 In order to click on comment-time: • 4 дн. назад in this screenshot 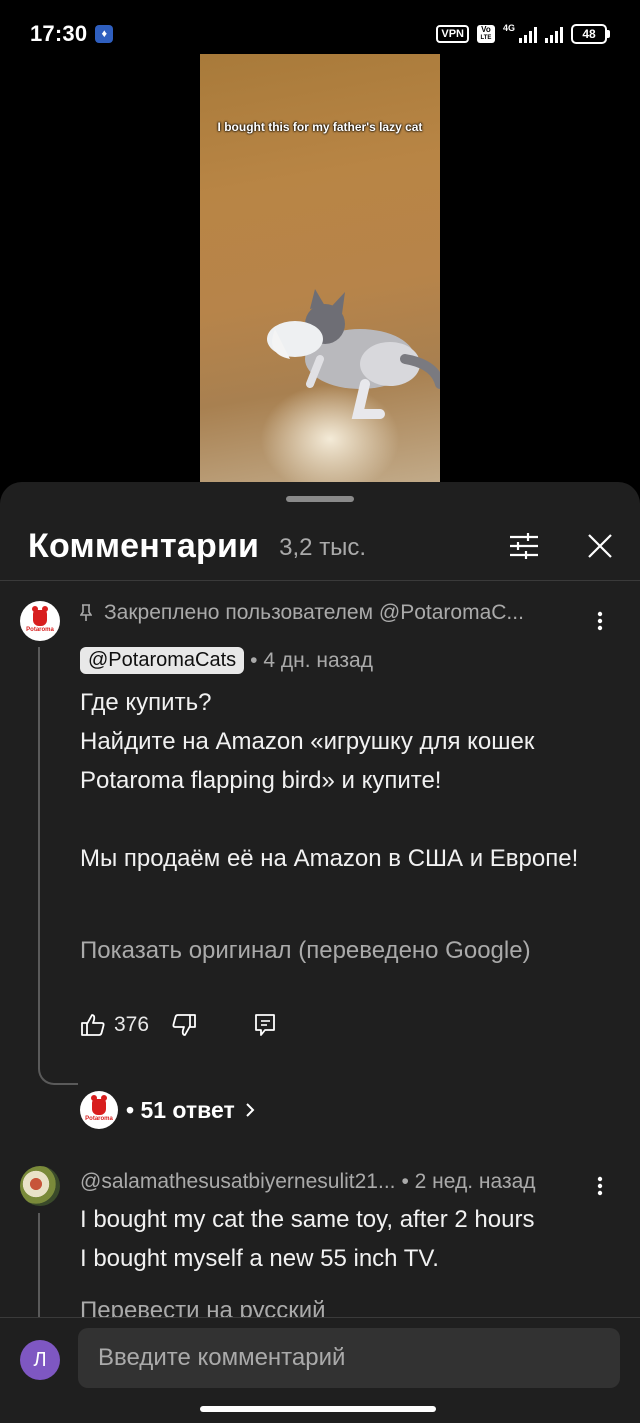, I will do `click(311, 660)`.